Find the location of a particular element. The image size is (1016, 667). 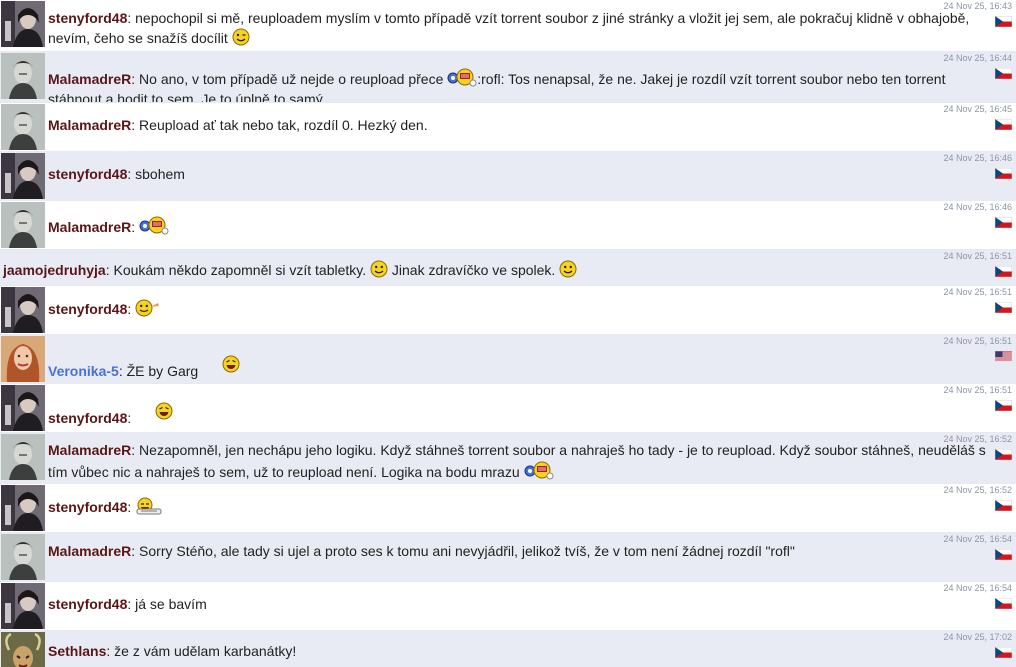

nick: Sethlans is located at coordinates (77, 651).